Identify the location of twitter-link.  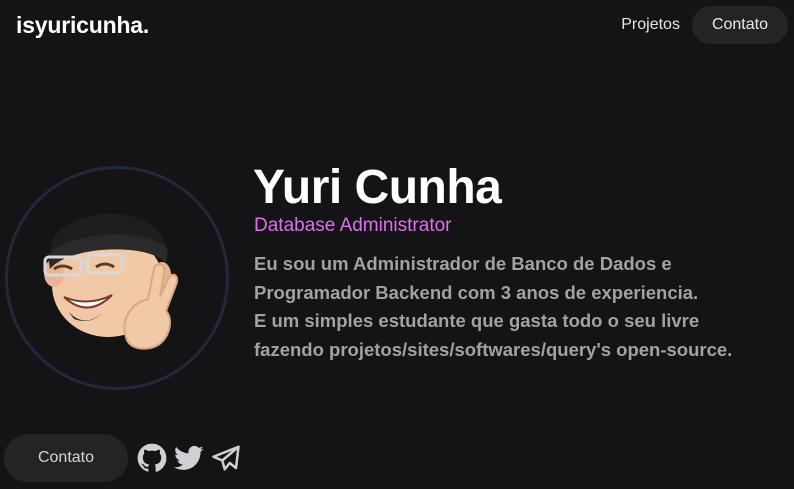
(189, 458).